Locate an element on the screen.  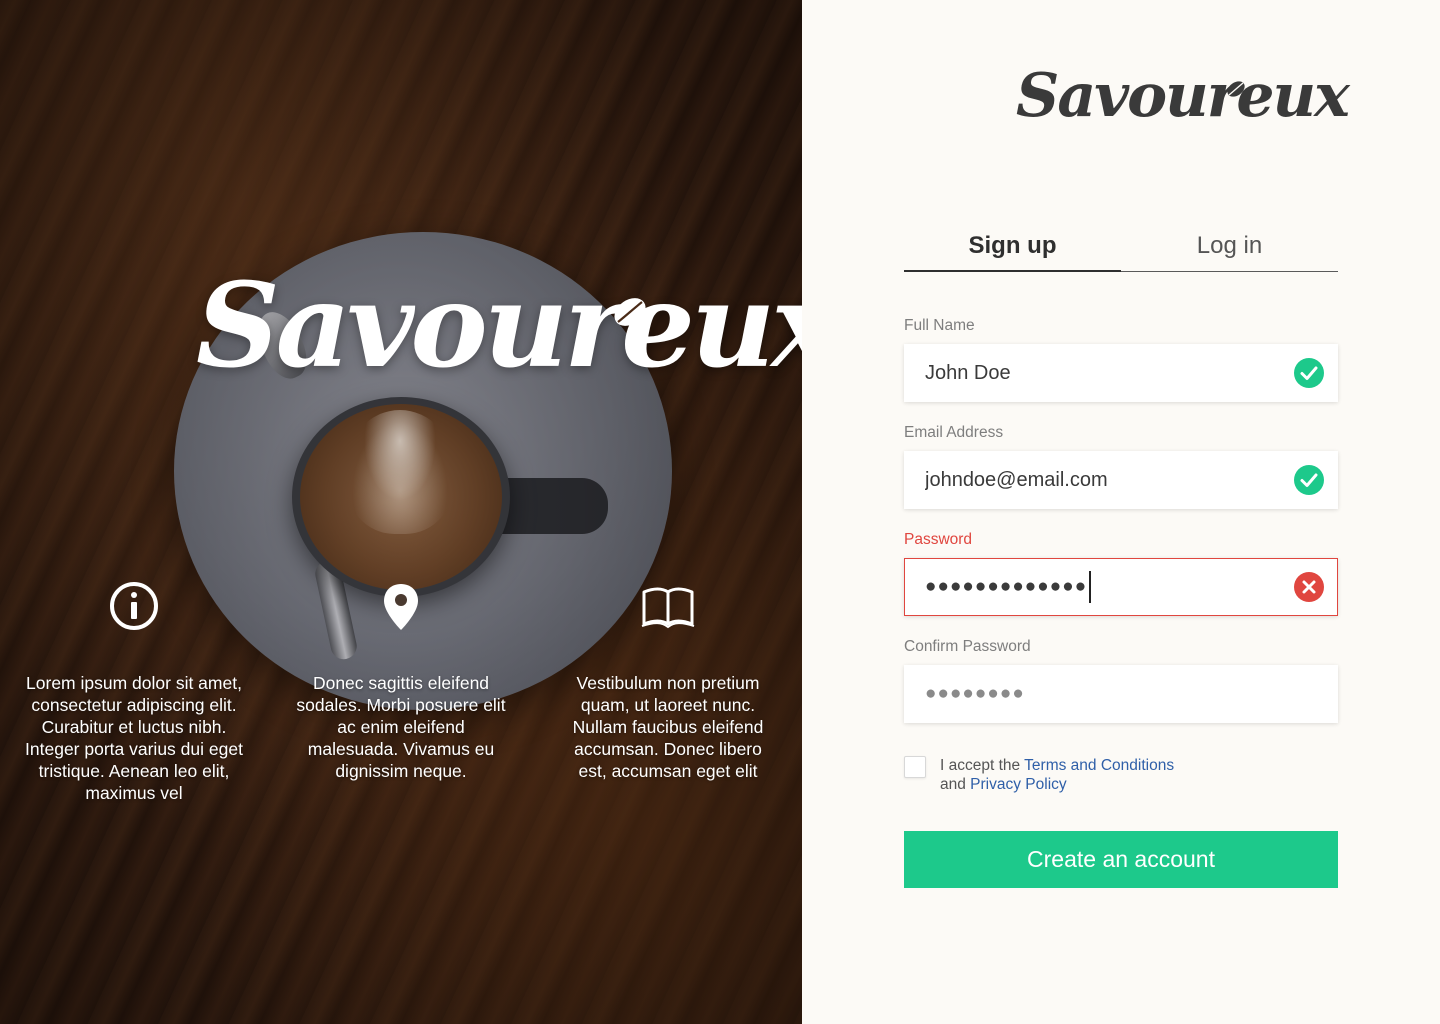
brand-logo: Savoureux is located at coordinates (1183, 96).